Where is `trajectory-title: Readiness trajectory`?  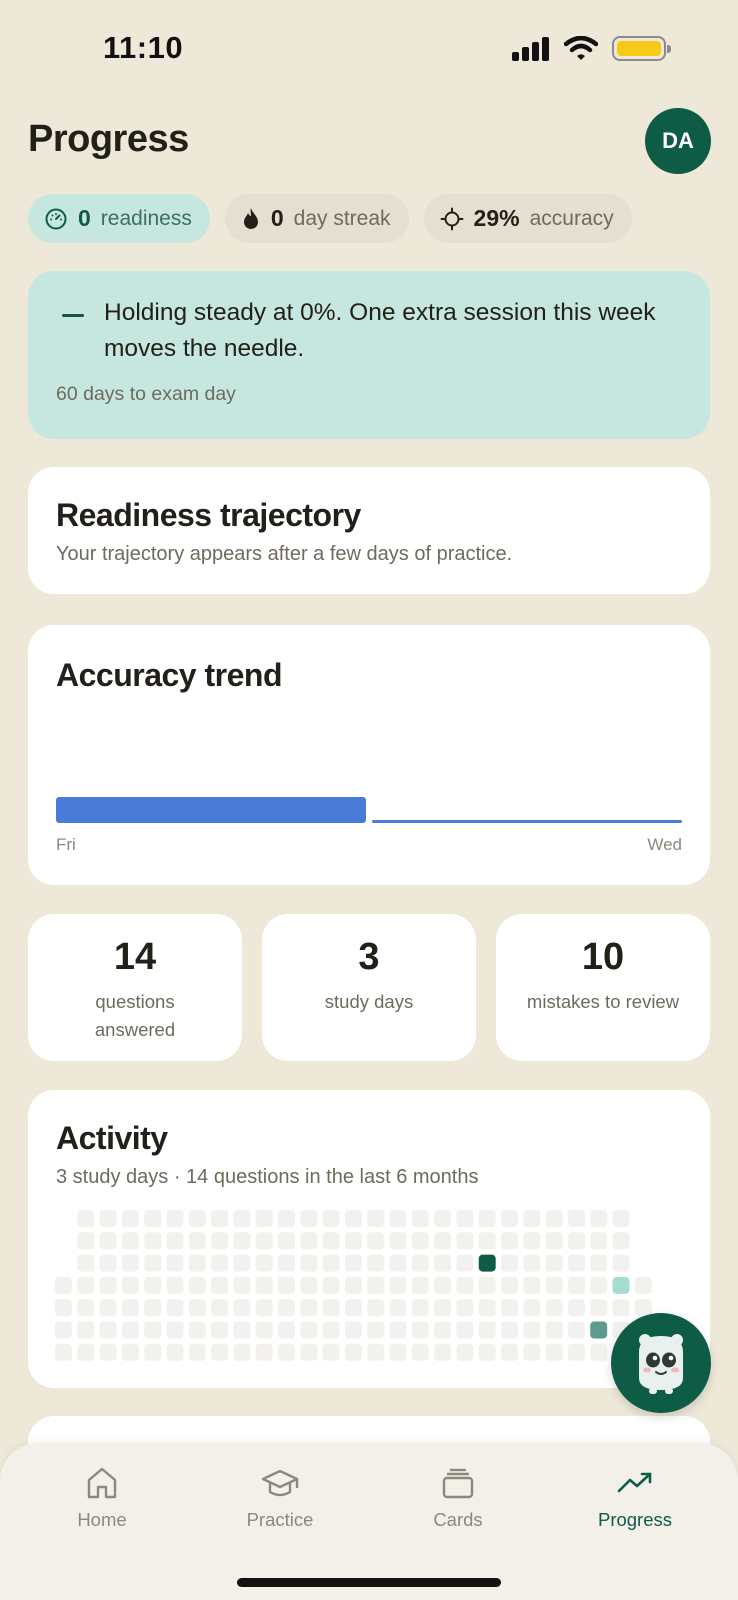
trajectory-title: Readiness trajectory is located at coordinates (208, 515).